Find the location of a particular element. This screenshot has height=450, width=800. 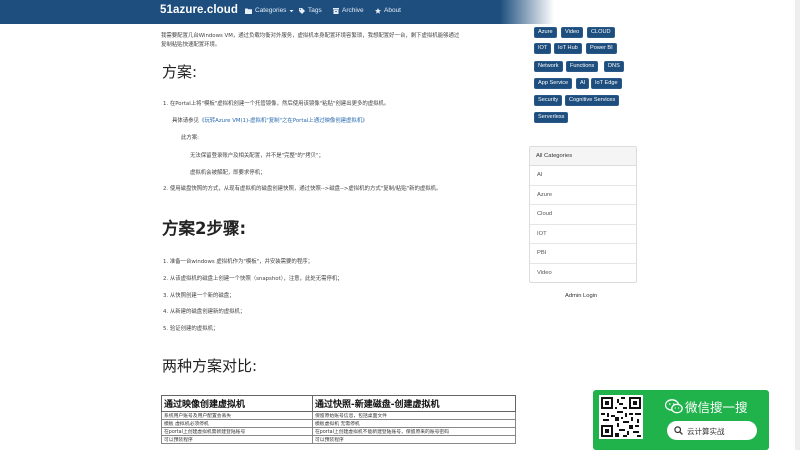

nav-about: About is located at coordinates (388, 10).